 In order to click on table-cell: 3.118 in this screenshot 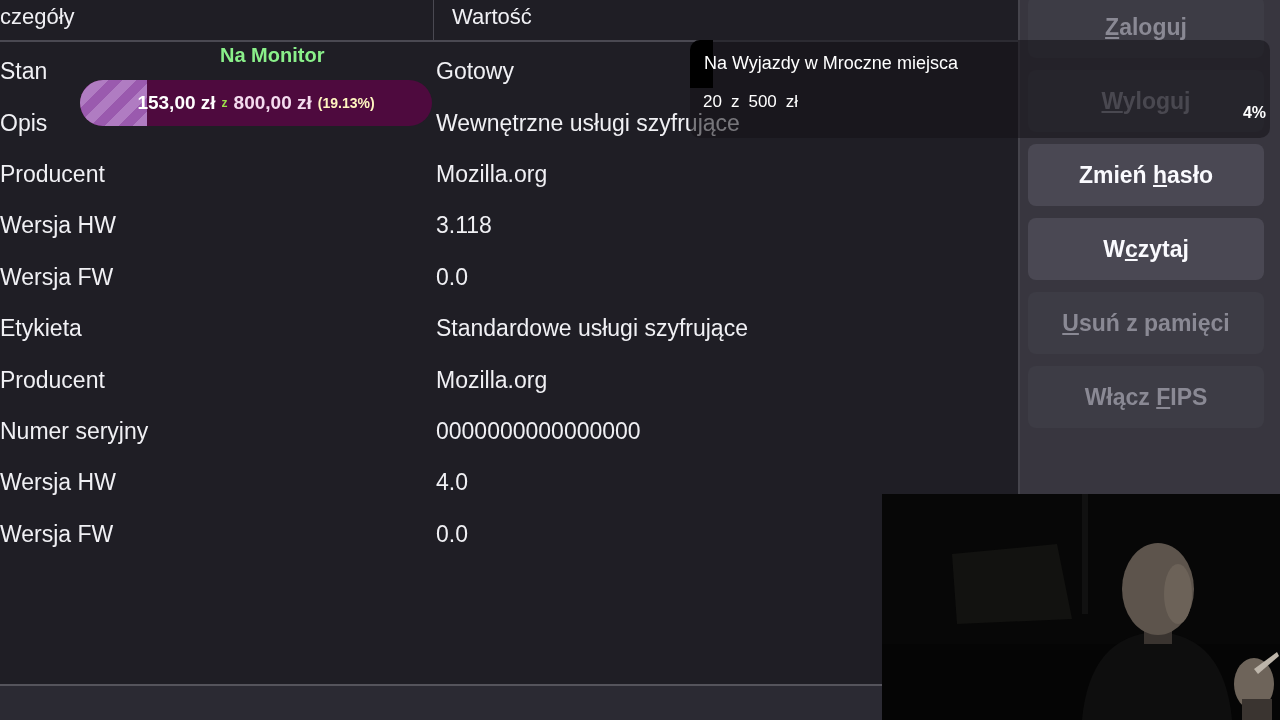, I will do `click(464, 225)`.